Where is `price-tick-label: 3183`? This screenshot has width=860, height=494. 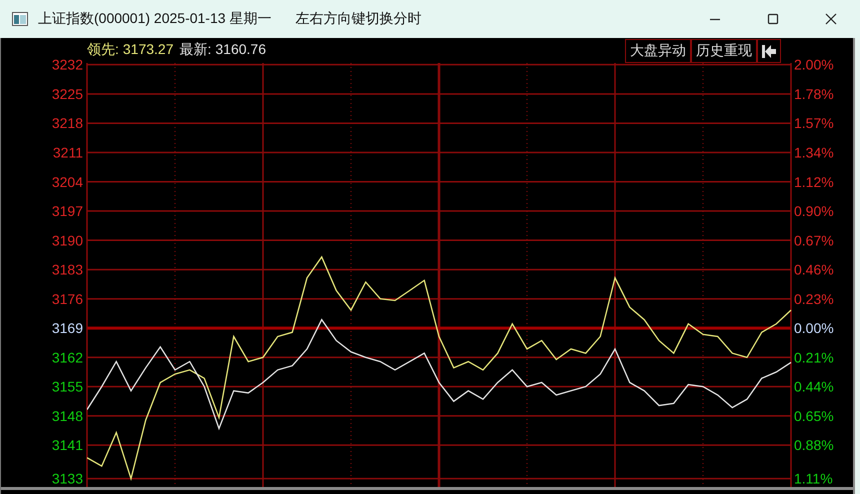 price-tick-label: 3183 is located at coordinates (67, 270).